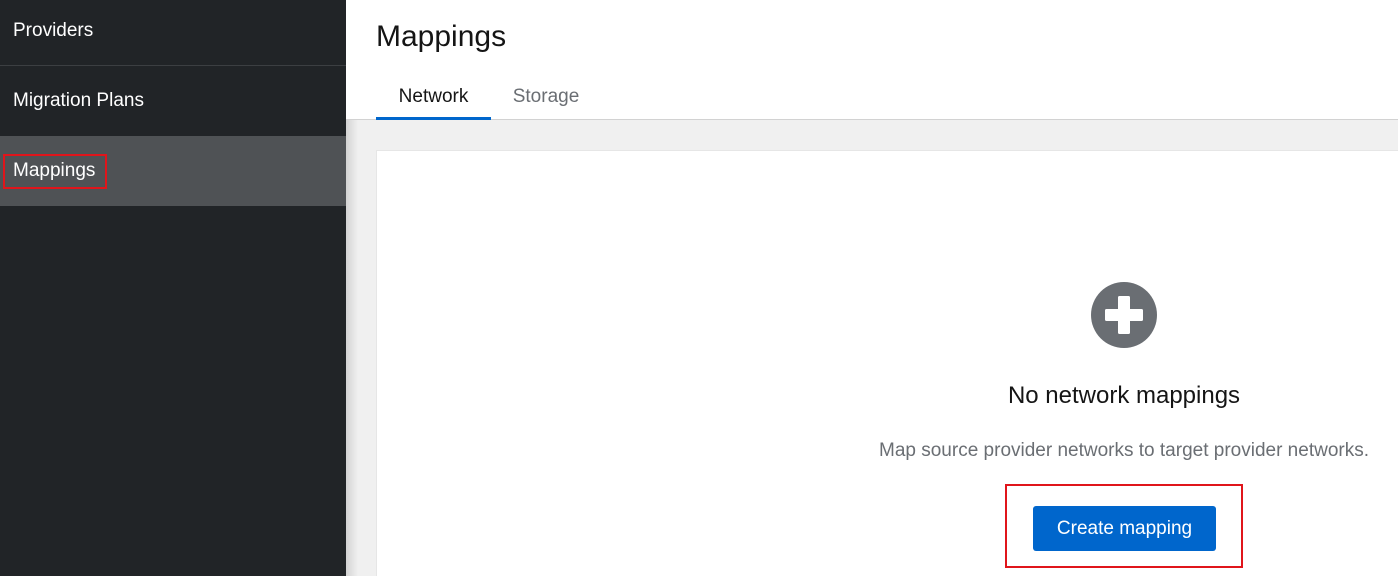 This screenshot has width=1398, height=576. I want to click on sidebar-item-label: Migration Plans, so click(78, 100).